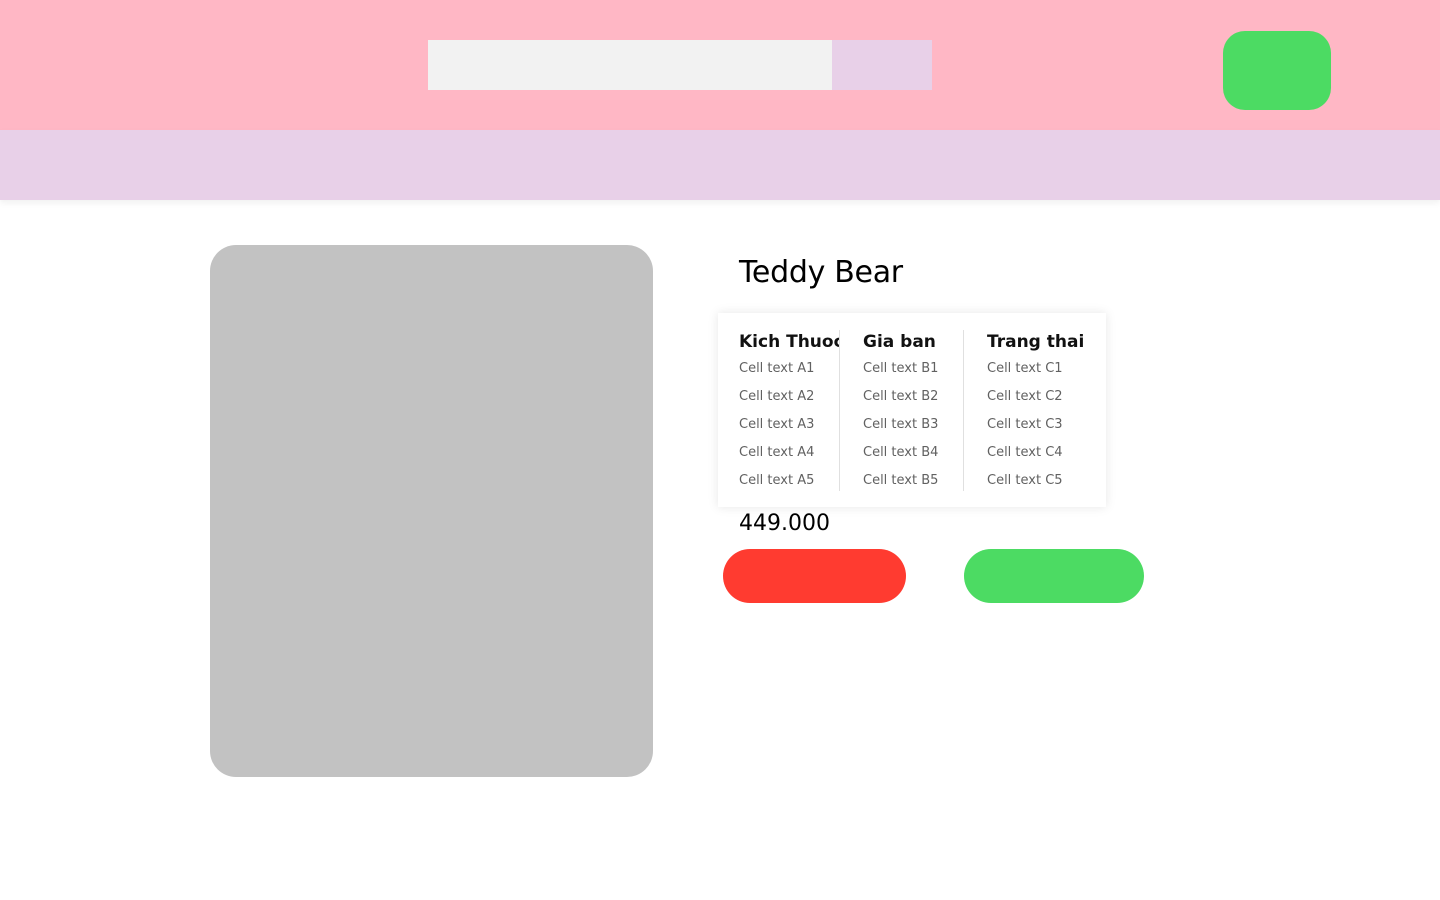  What do you see at coordinates (1036, 342) in the screenshot?
I see `table-header: Trang thai` at bounding box center [1036, 342].